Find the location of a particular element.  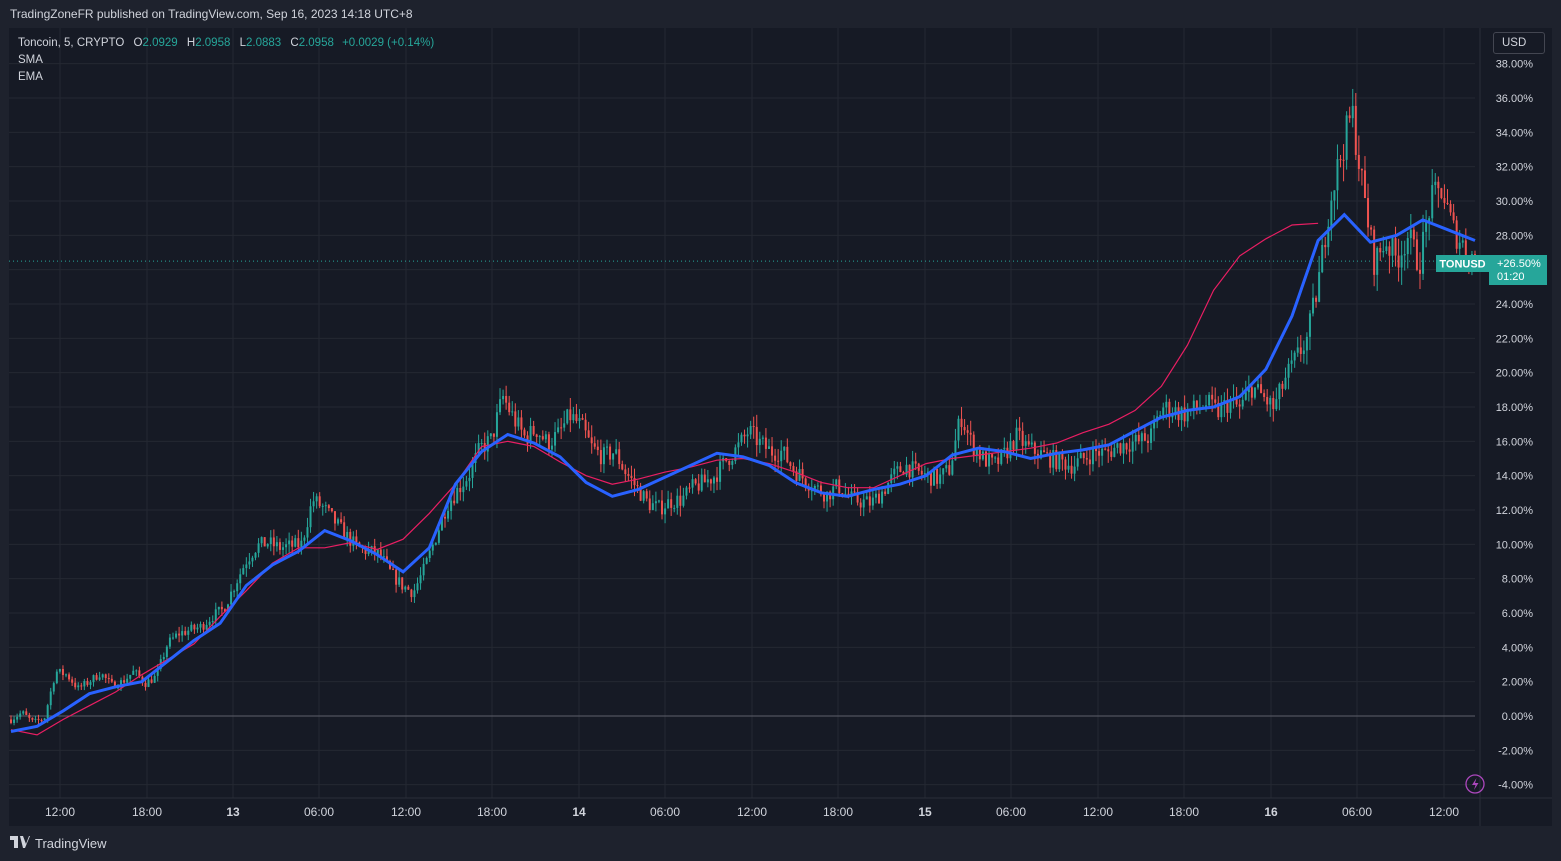

currency-button: USD is located at coordinates (1519, 43).